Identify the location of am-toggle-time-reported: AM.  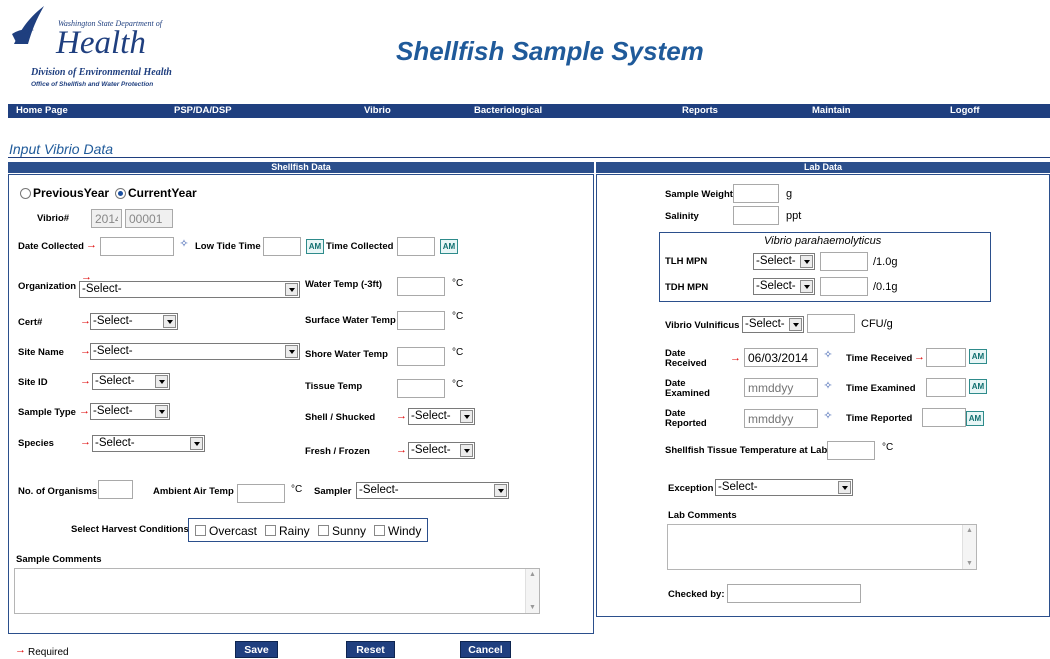
(975, 418).